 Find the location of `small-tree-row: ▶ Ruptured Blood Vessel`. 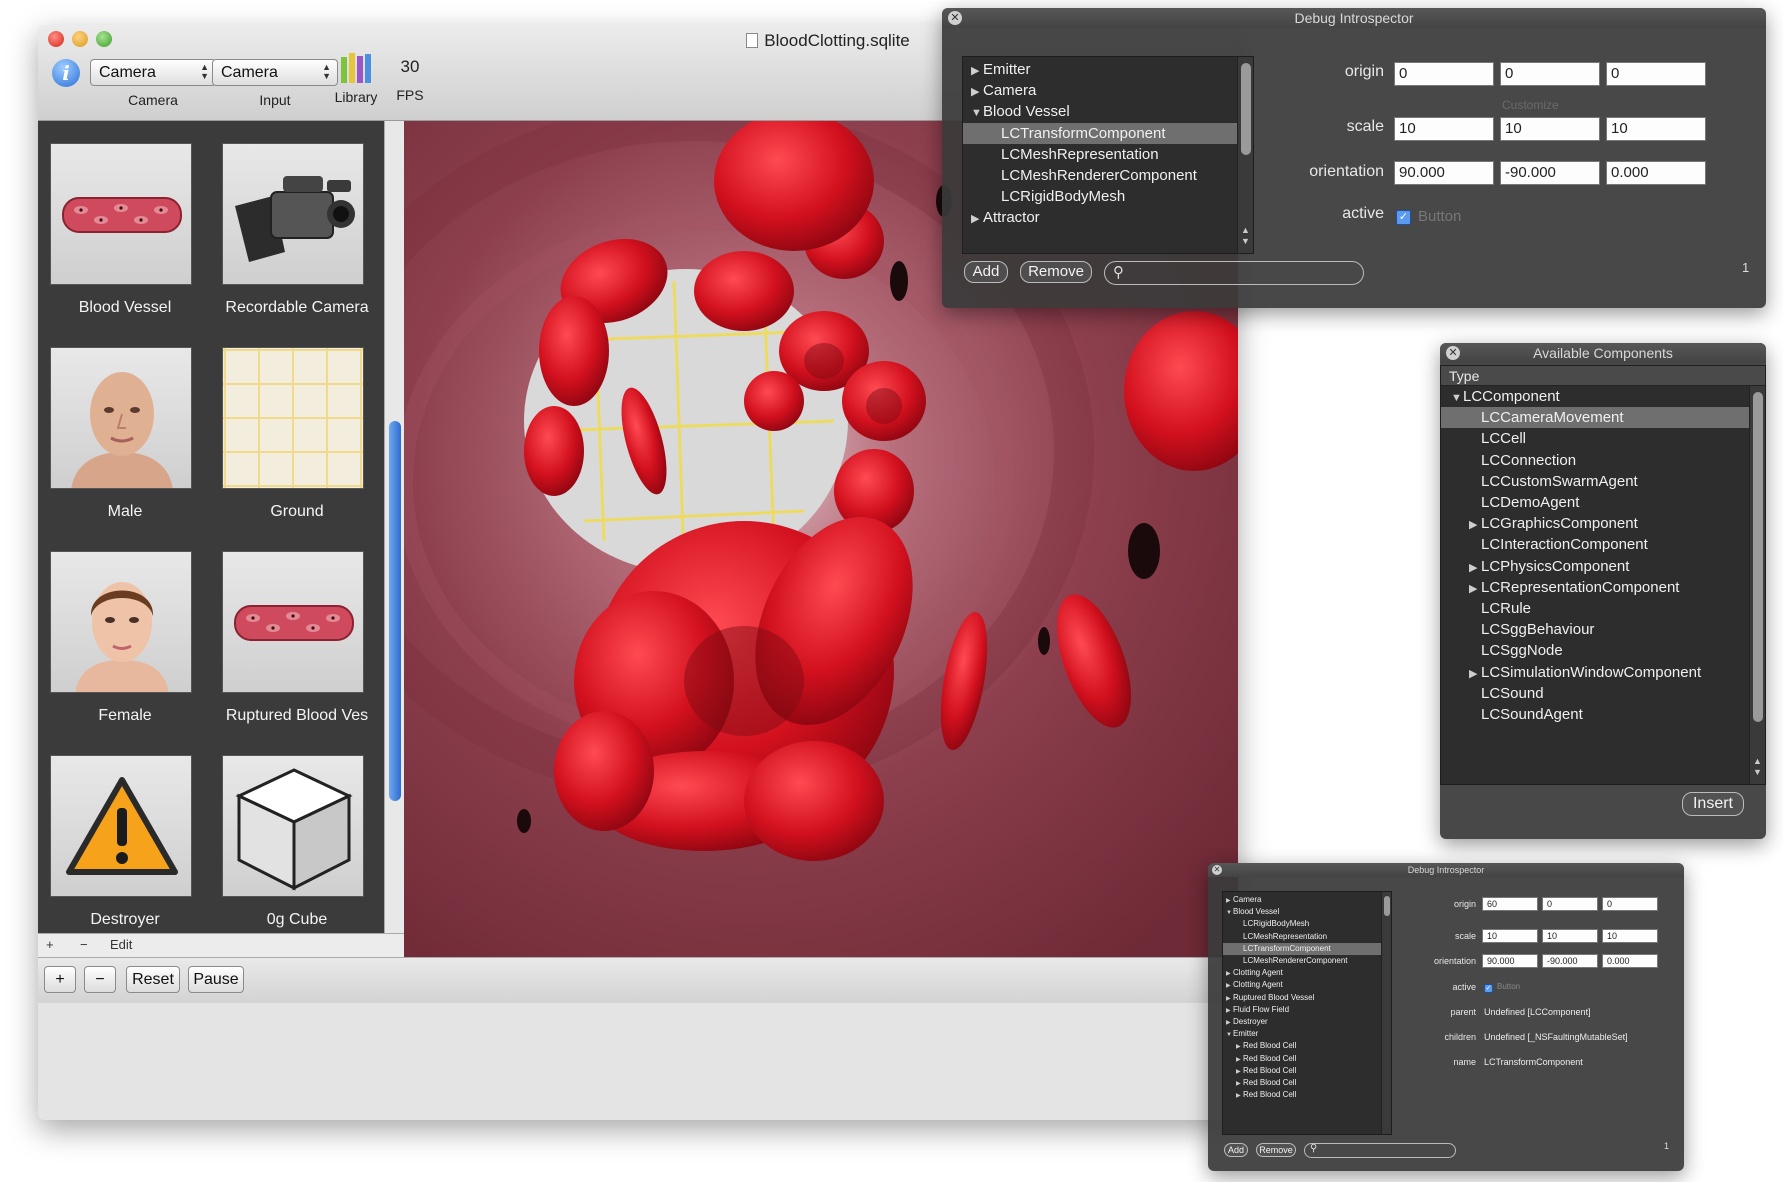

small-tree-row: ▶ Ruptured Blood Vessel is located at coordinates (1307, 998).